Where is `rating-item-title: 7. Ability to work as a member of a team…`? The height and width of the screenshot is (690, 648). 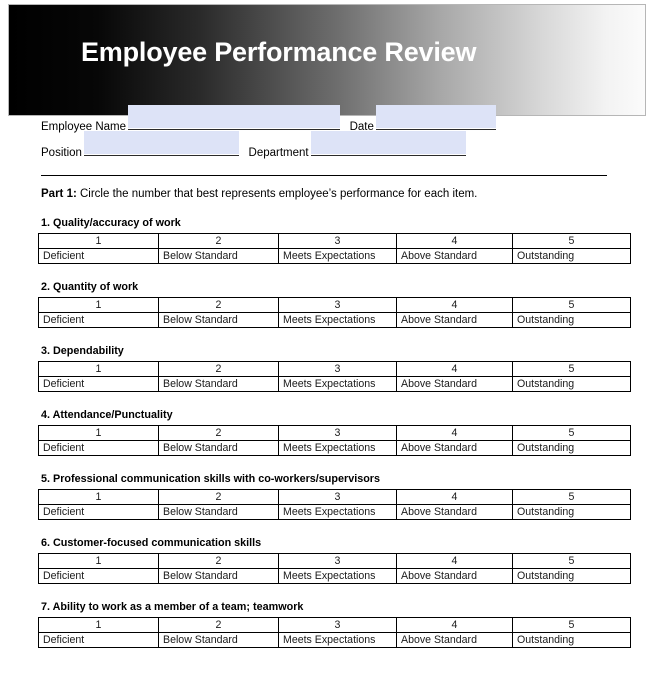
rating-item-title: 7. Ability to work as a member of a team… is located at coordinates (172, 607).